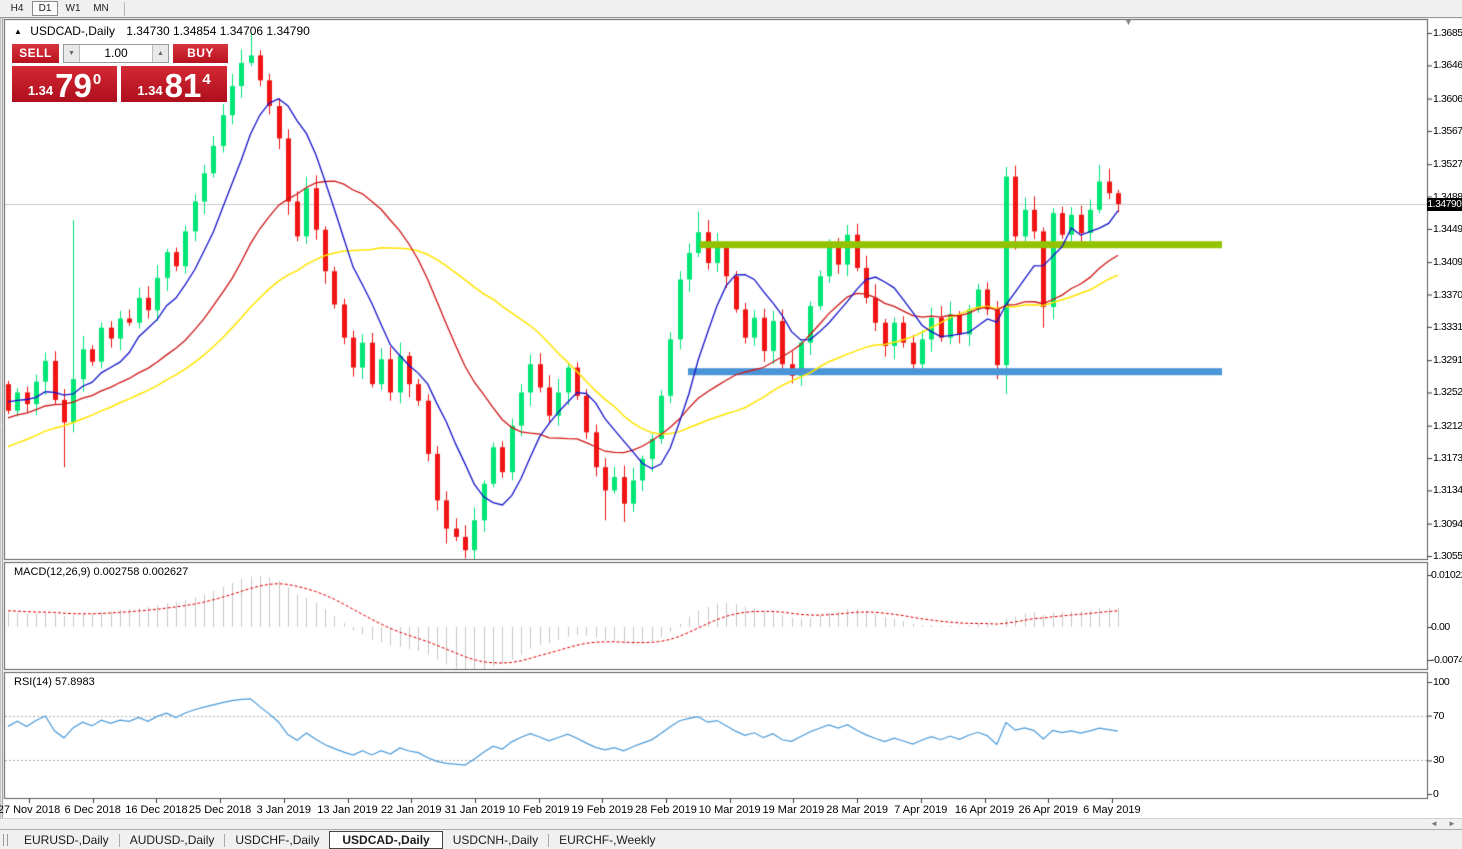 The image size is (1462, 849). I want to click on date-axis-label: 25 Dec 2018, so click(220, 810).